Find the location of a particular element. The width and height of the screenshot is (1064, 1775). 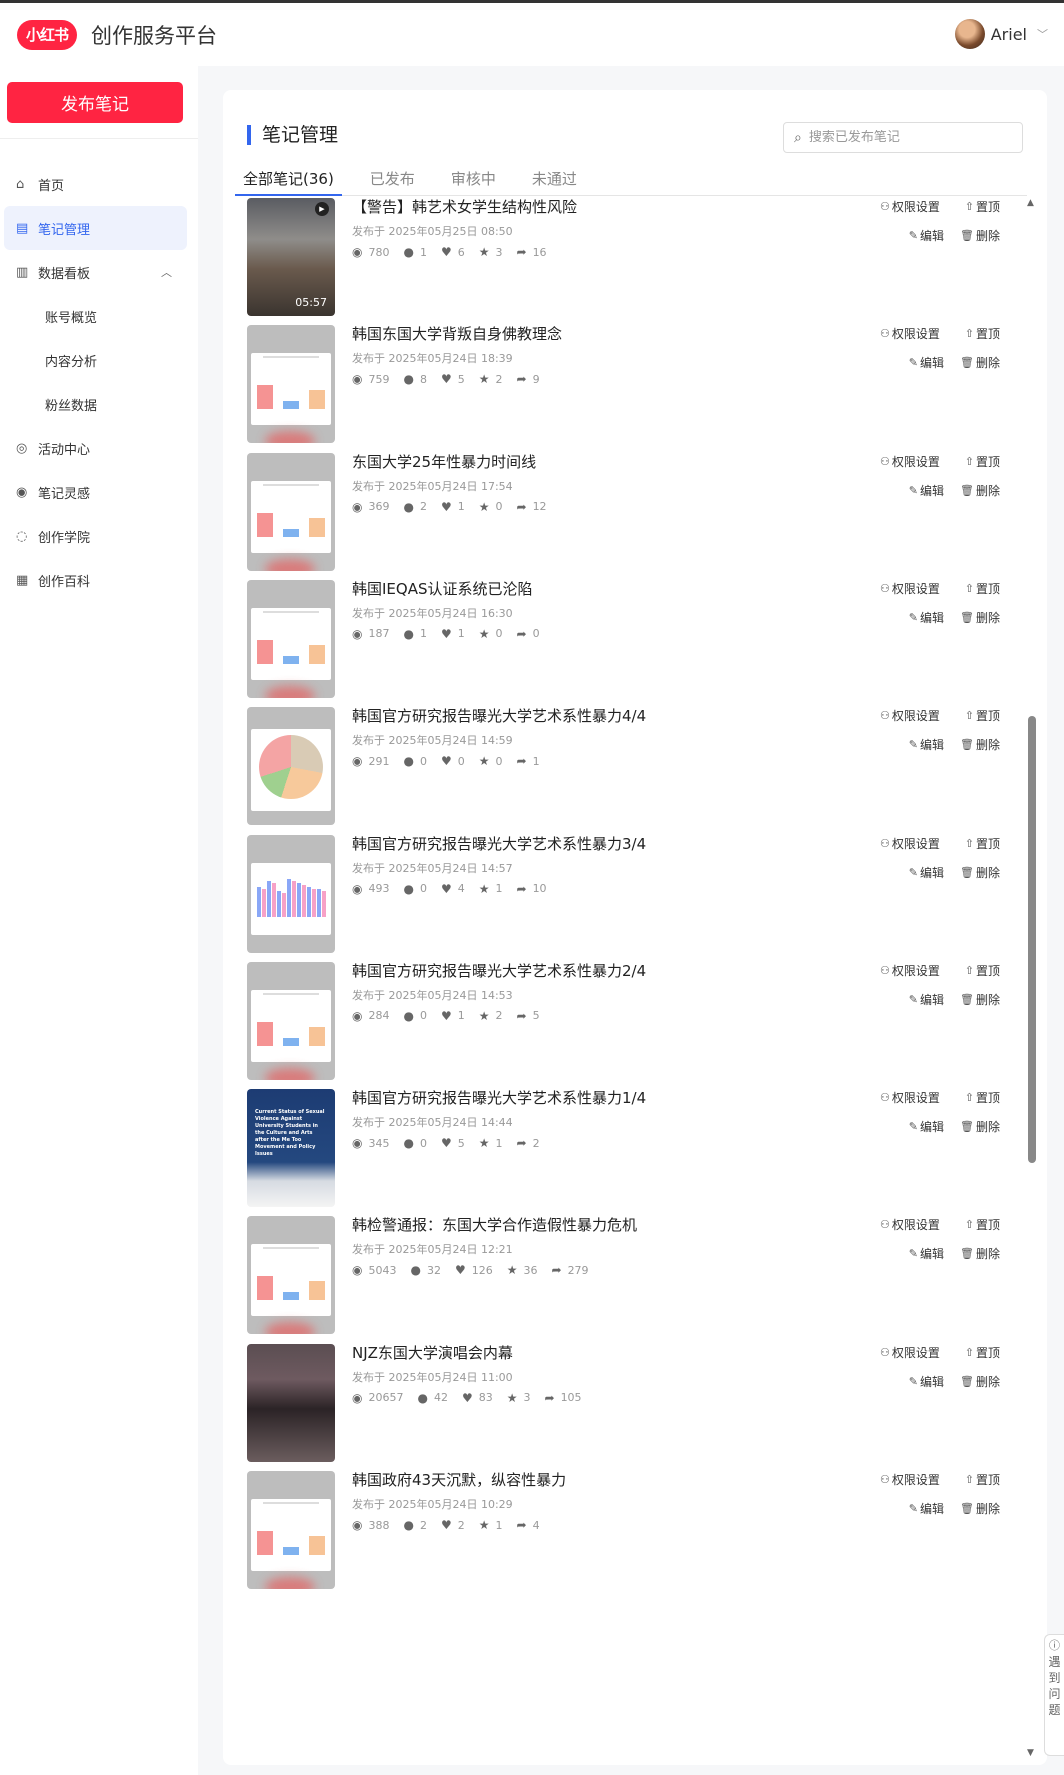

search-box: ⌕ is located at coordinates (903, 137).